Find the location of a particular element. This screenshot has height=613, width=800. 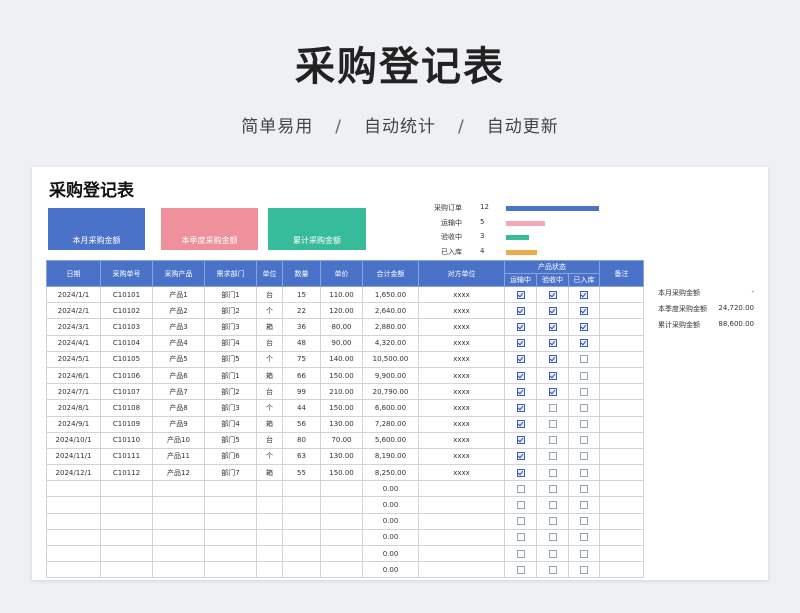

cell-date: 2024/5/1 is located at coordinates (73, 359).